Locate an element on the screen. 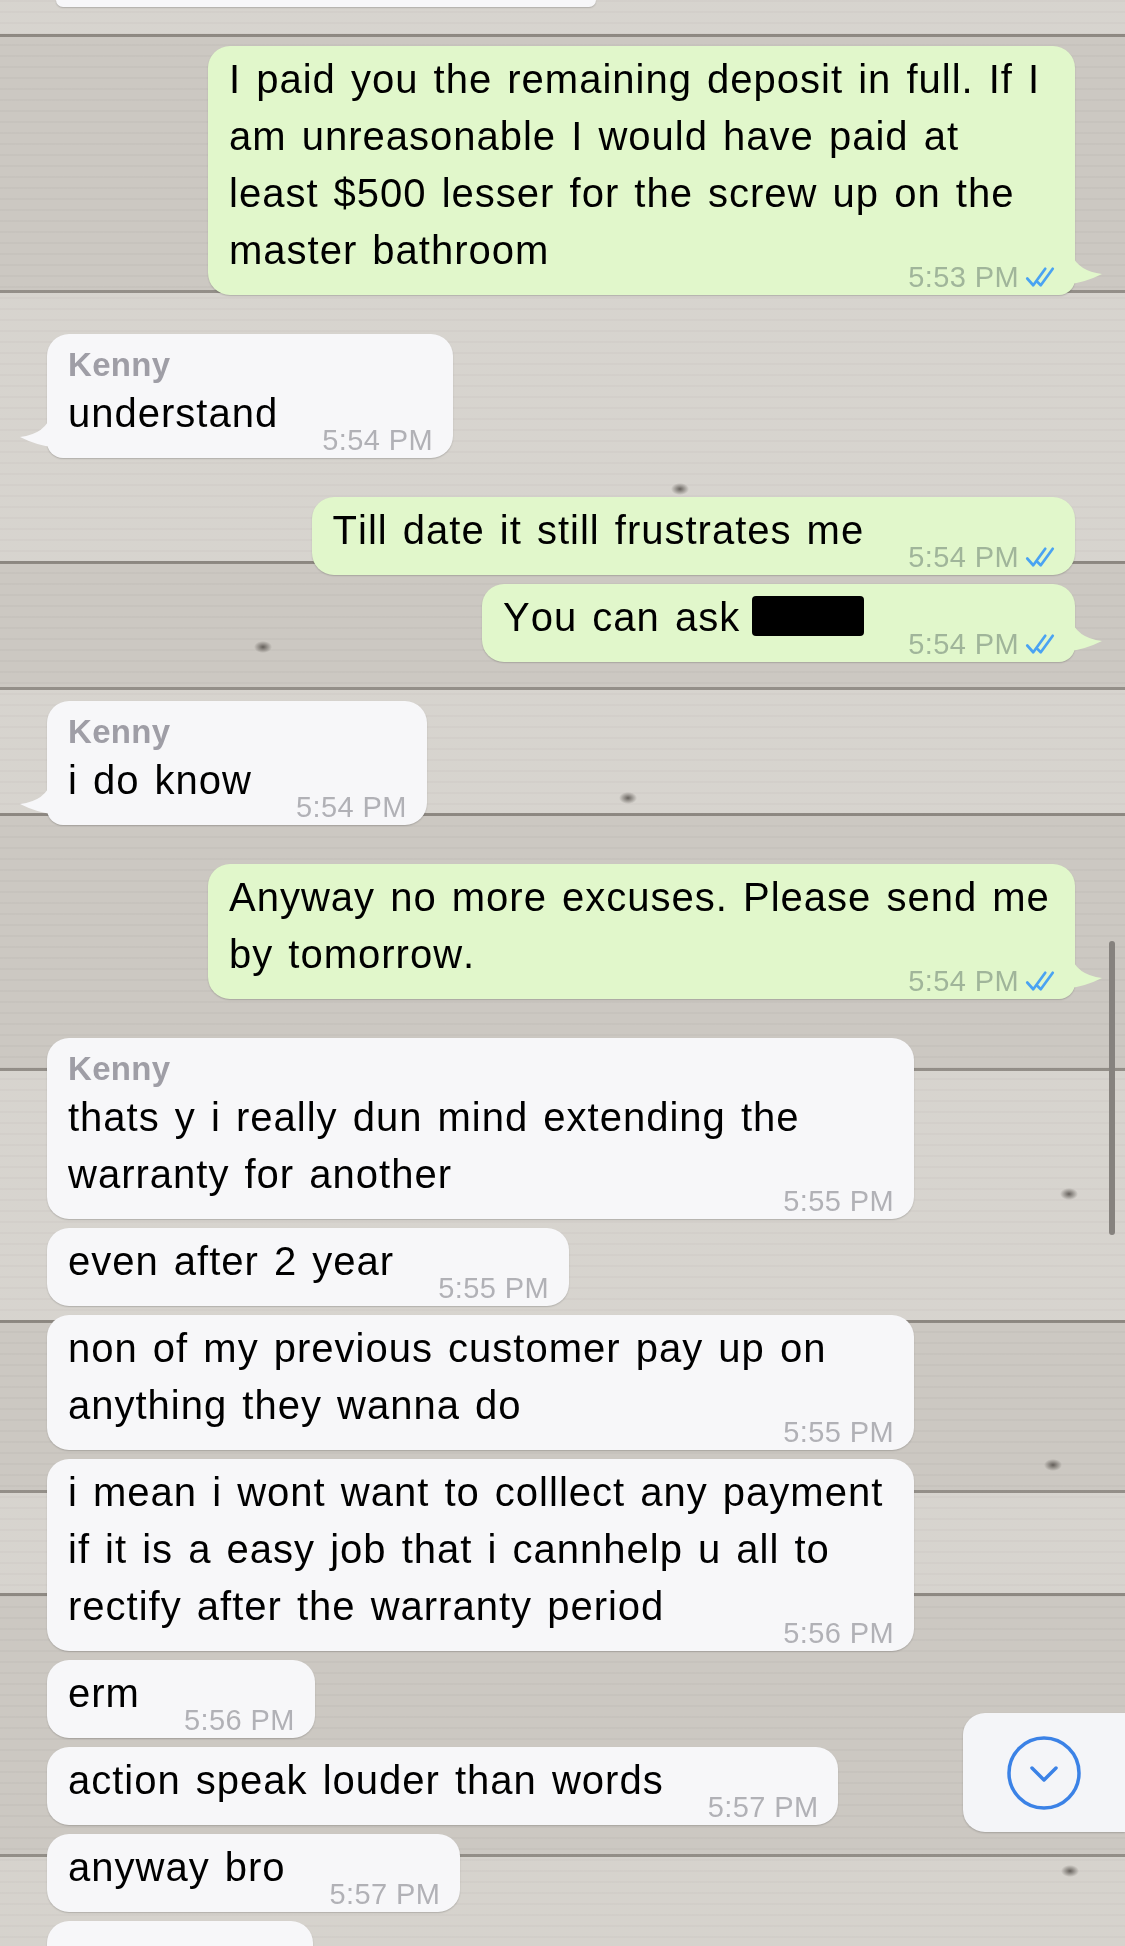 The width and height of the screenshot is (1125, 1946). chevron-down-circle-icon is located at coordinates (1044, 1772).